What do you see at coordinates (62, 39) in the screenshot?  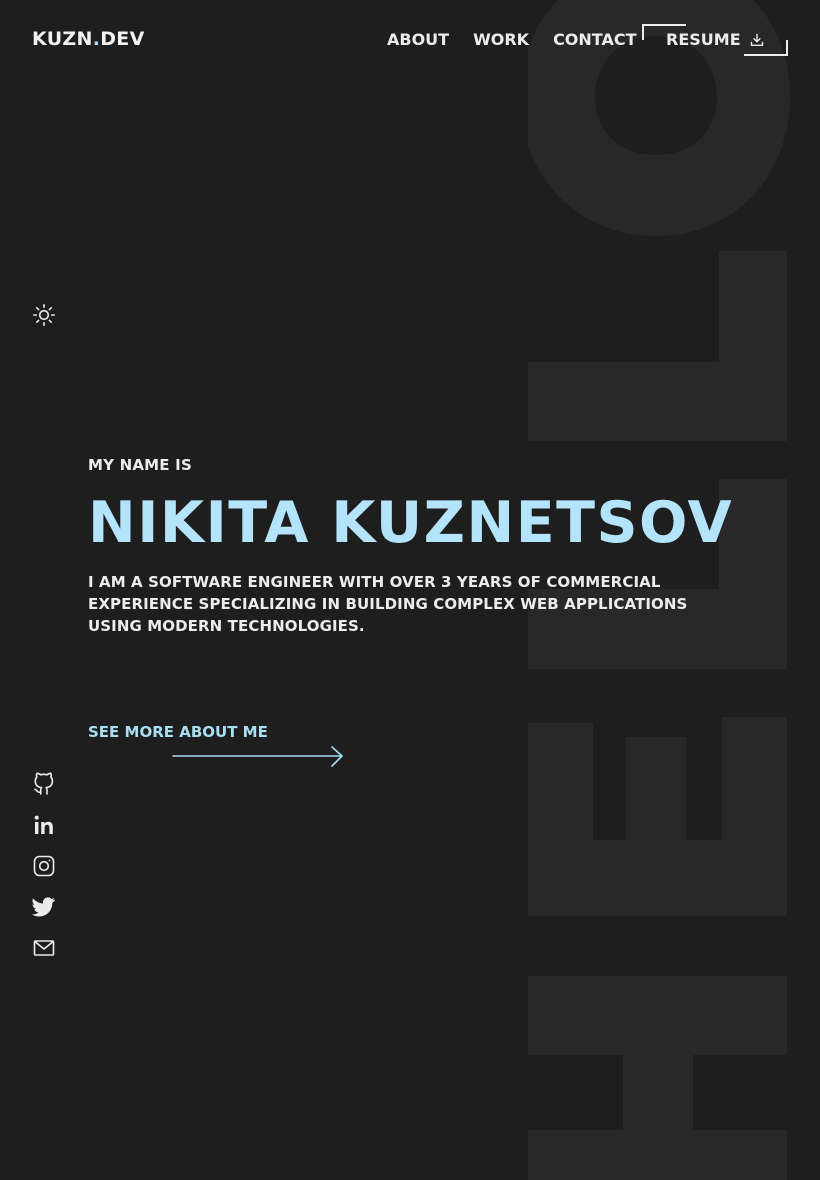 I see `logo-main: KUZN` at bounding box center [62, 39].